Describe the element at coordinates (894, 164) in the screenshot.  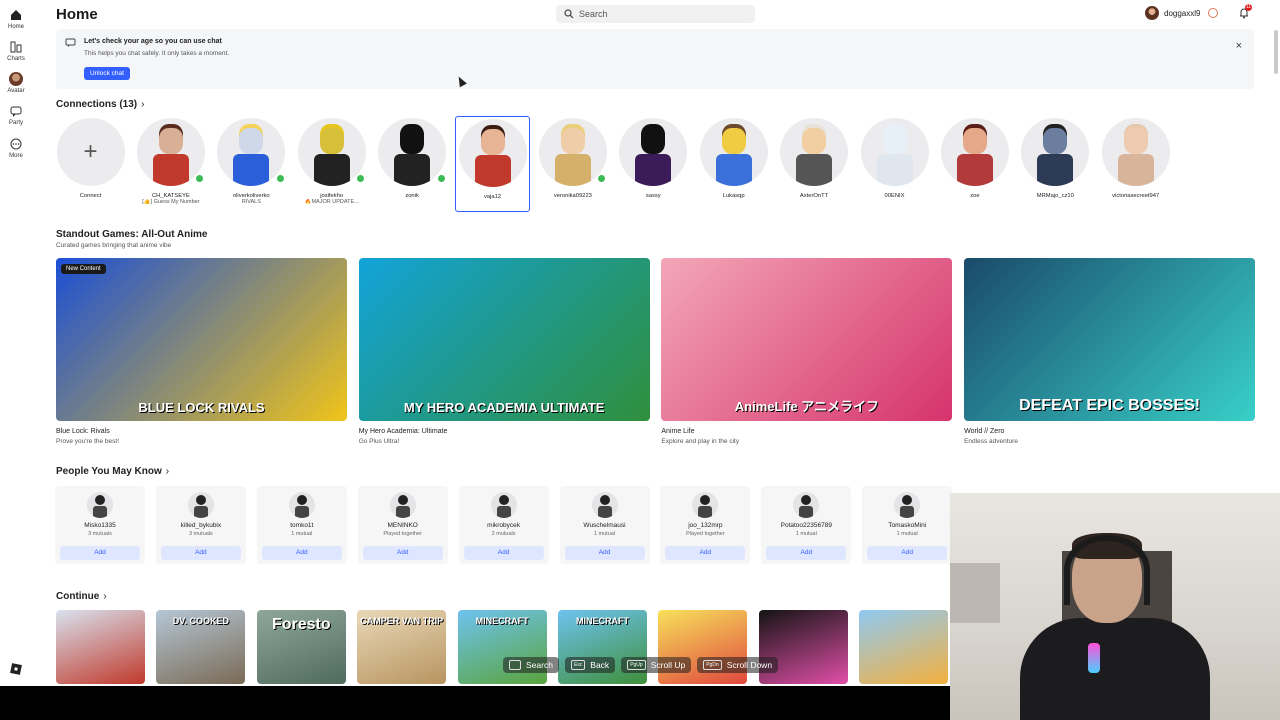
I see `connection-card: 00ENIX` at that location.